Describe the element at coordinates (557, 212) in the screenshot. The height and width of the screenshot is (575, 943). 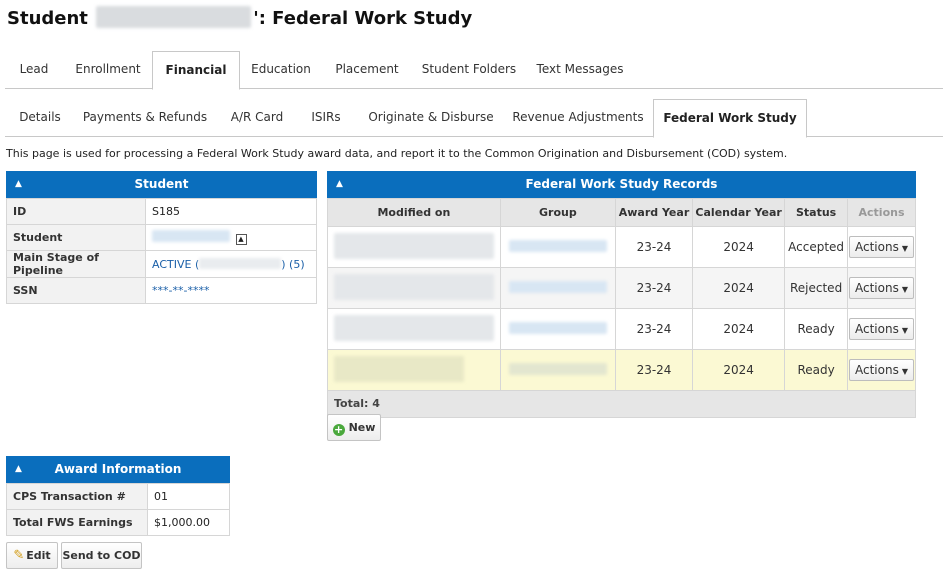
I see `col-group: Group` at that location.